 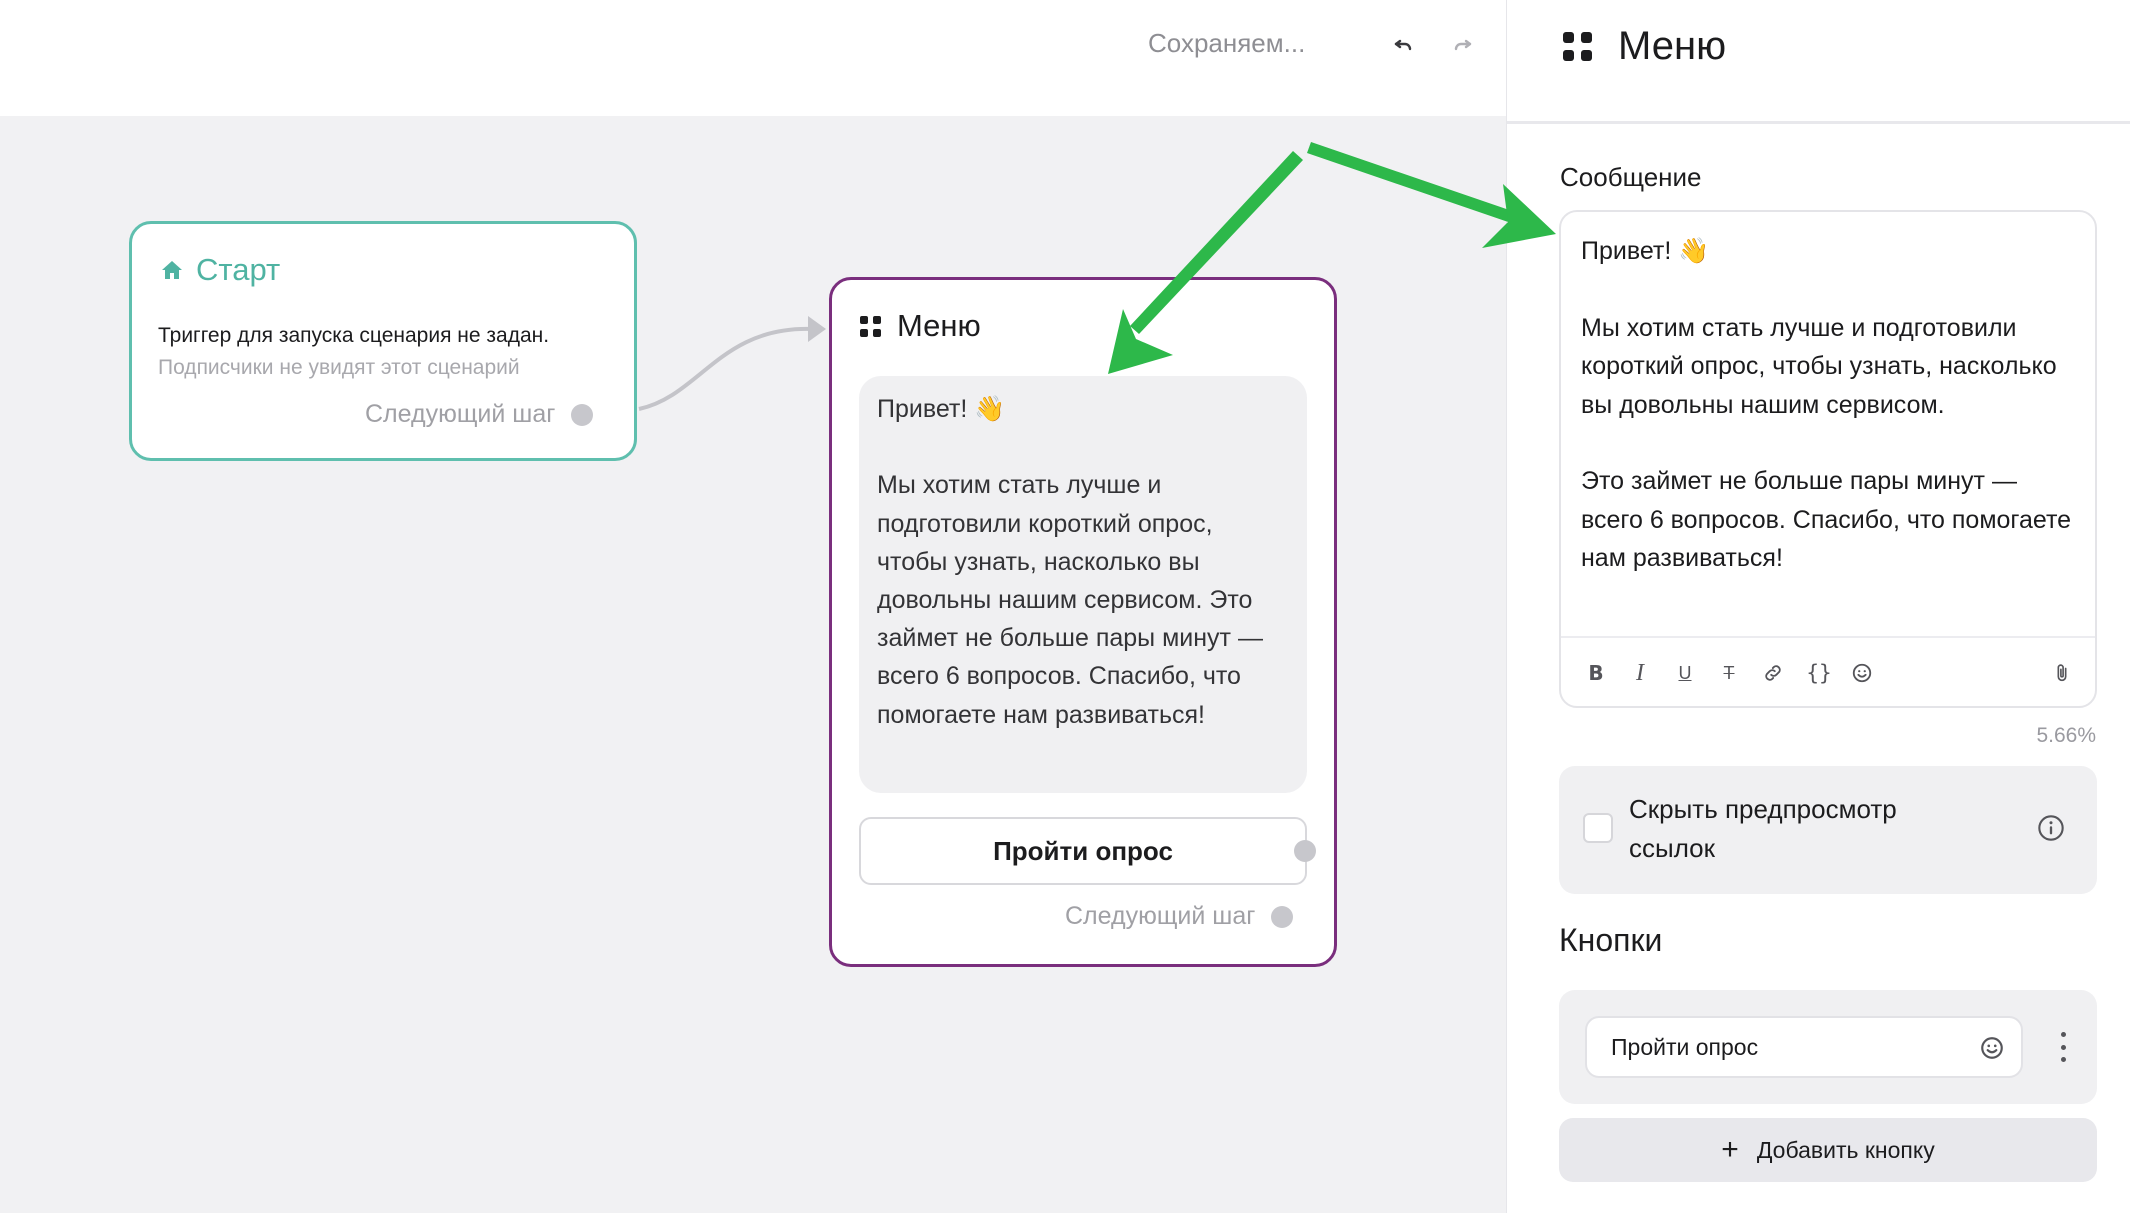 I want to click on strikethrough-button: T, so click(x=1729, y=673).